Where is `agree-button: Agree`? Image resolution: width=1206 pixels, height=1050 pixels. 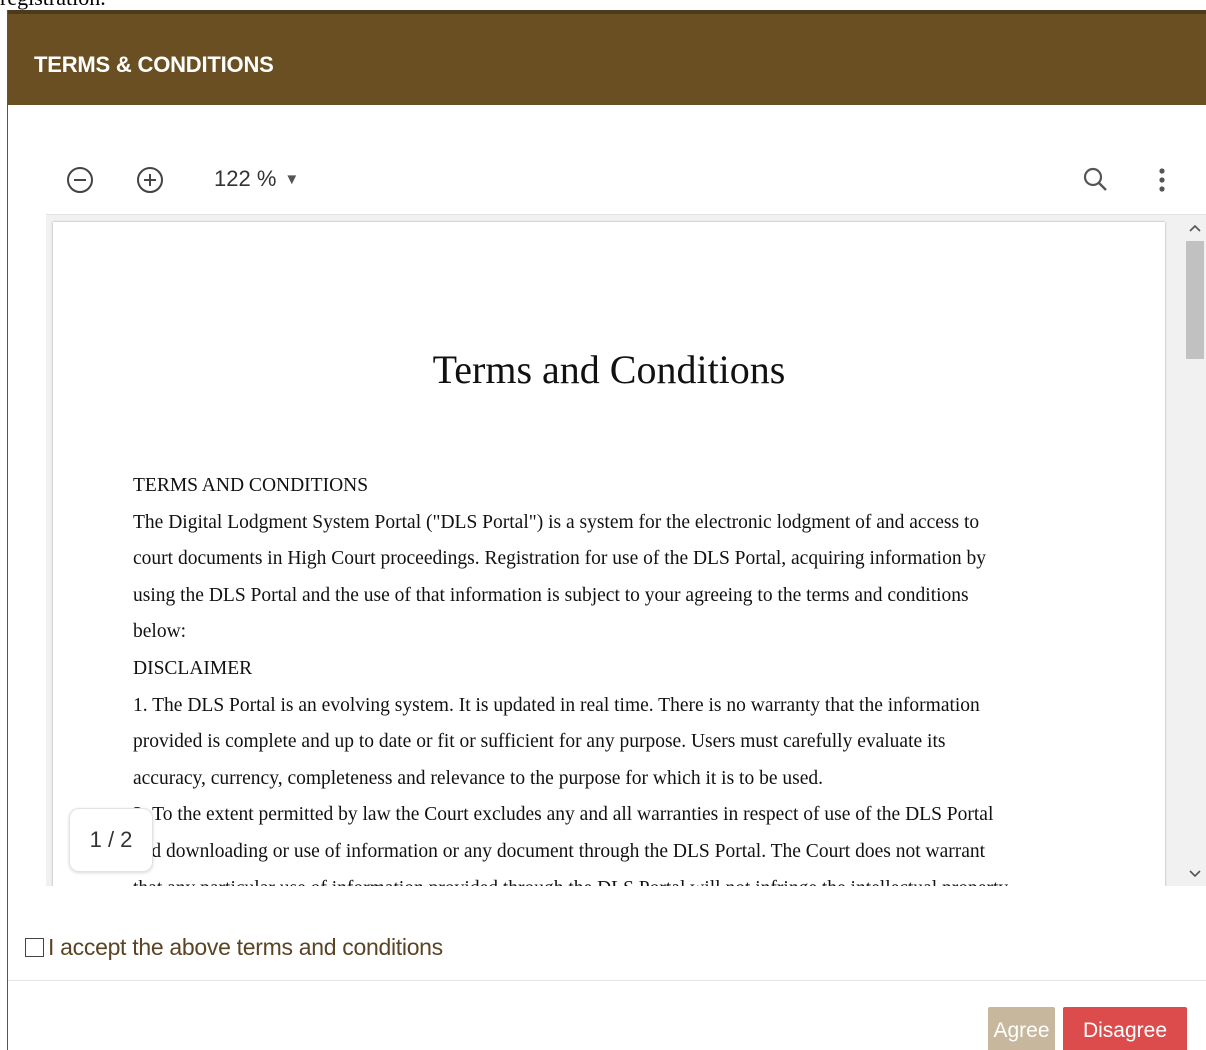 agree-button: Agree is located at coordinates (1021, 1028).